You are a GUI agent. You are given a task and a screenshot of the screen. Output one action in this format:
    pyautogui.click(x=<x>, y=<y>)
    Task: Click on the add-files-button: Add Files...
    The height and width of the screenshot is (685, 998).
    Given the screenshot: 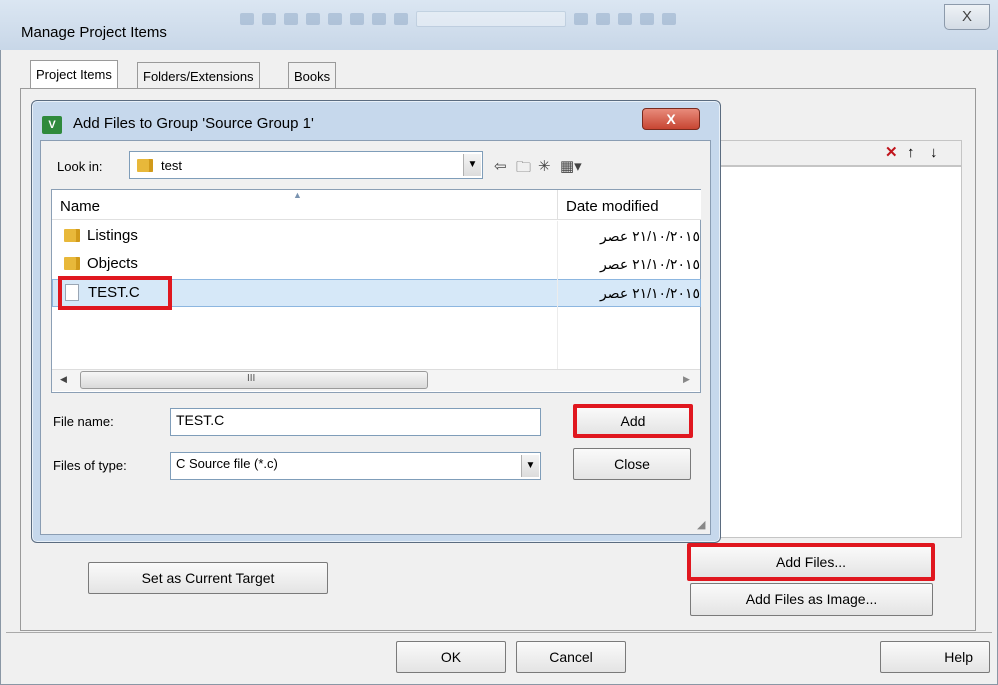 What is the action you would take?
    pyautogui.click(x=811, y=562)
    